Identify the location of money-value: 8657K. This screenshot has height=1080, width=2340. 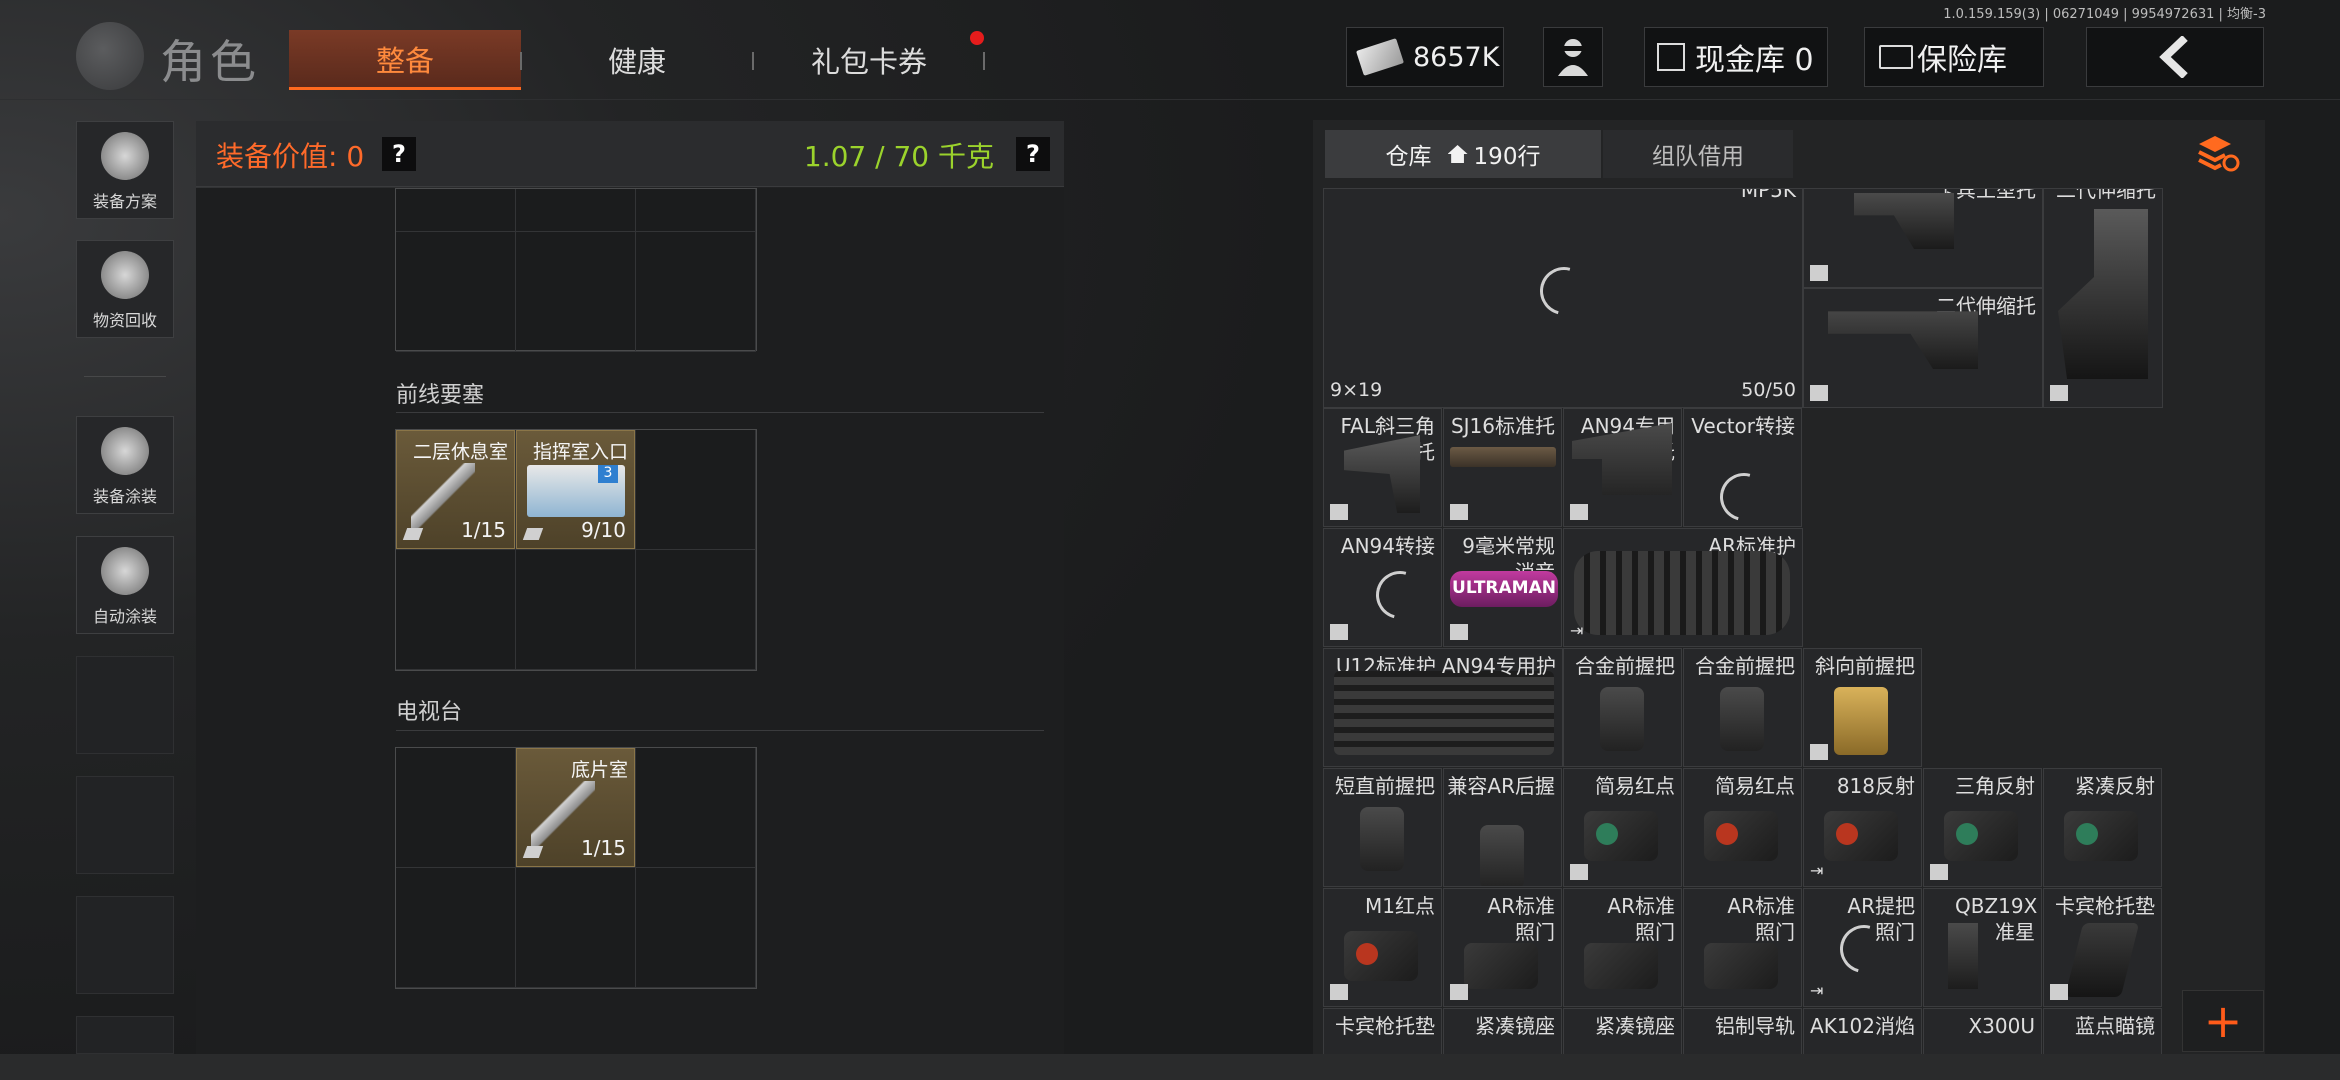
(1456, 57).